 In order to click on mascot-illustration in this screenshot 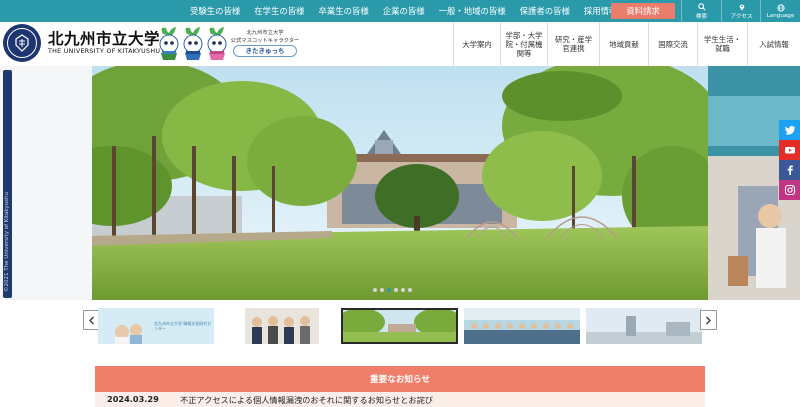, I will do `click(193, 43)`.